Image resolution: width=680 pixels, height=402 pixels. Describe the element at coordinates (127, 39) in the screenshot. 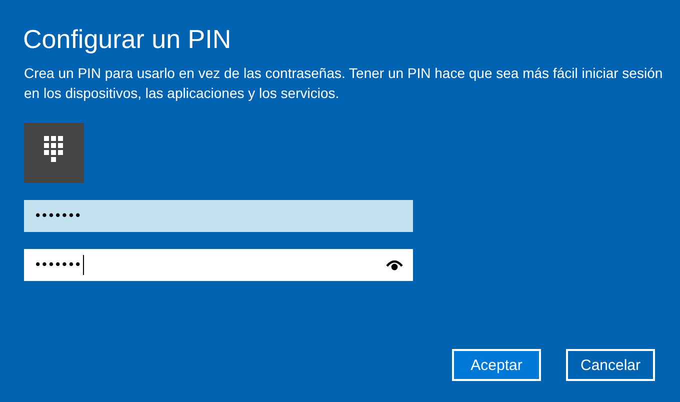

I see `dialog-title: Configurar un PIN` at that location.